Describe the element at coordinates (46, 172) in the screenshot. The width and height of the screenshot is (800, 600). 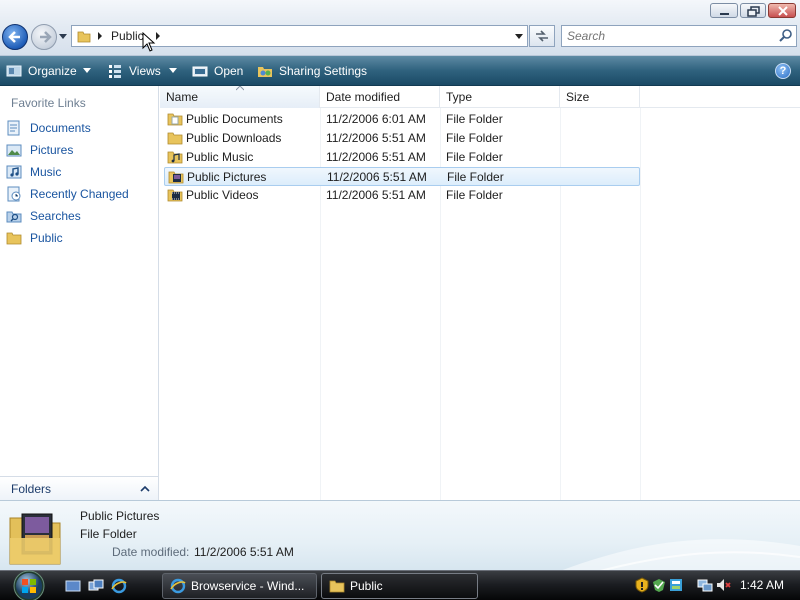
I see `sidebar-item-label: Music` at that location.